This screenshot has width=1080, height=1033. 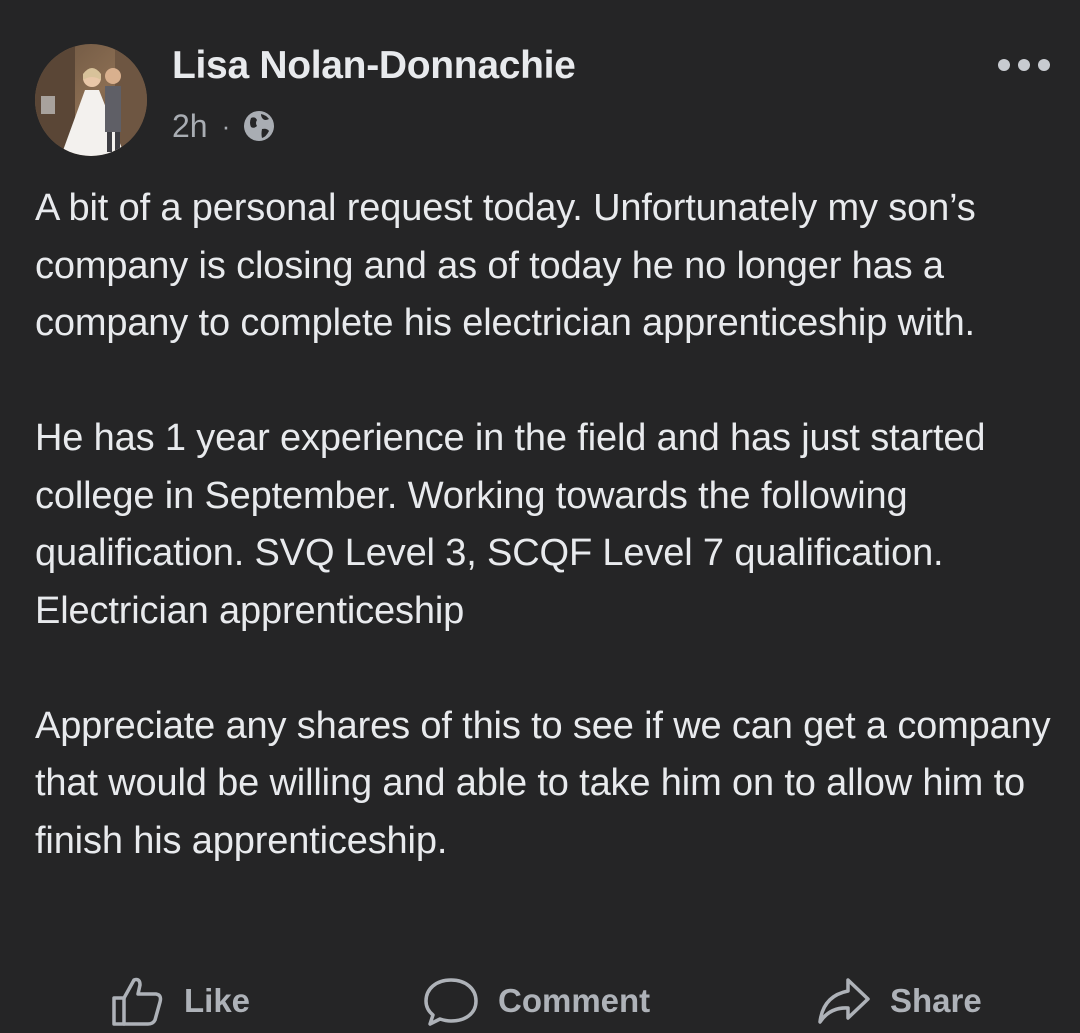 I want to click on thumbs-up-icon, so click(x=137, y=1001).